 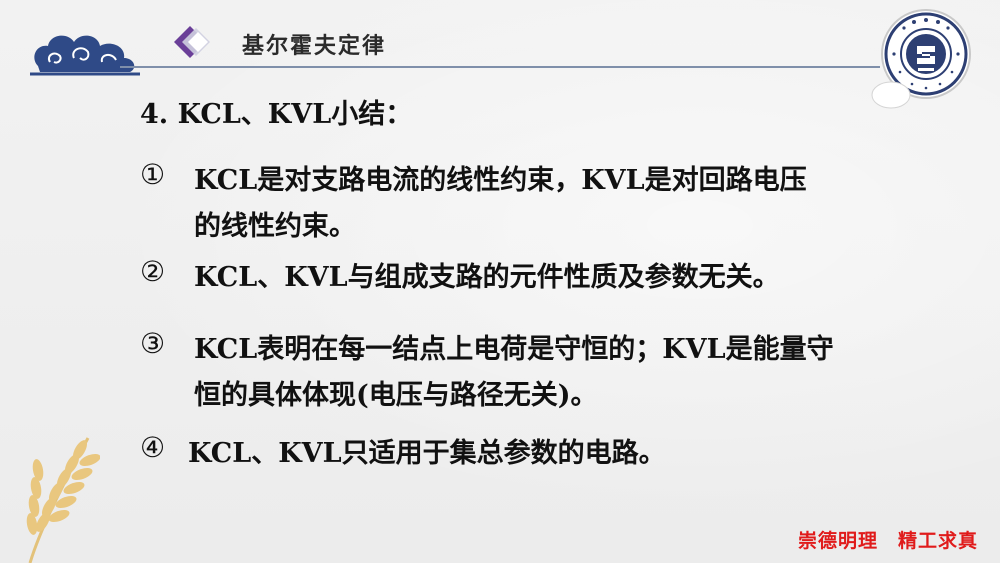 I want to click on item-2-line-1: KCL、KVL与组成支路的元件性质及参数无关。, so click(x=487, y=277).